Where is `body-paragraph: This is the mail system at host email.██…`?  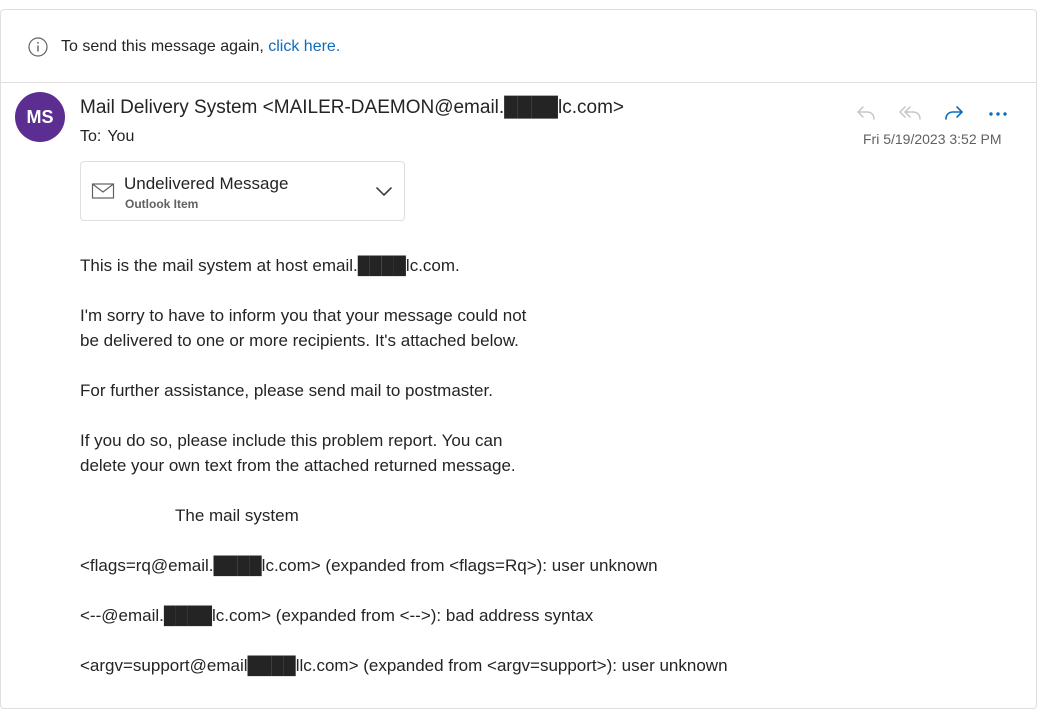
body-paragraph: This is the mail system at host email.██… is located at coordinates (270, 265).